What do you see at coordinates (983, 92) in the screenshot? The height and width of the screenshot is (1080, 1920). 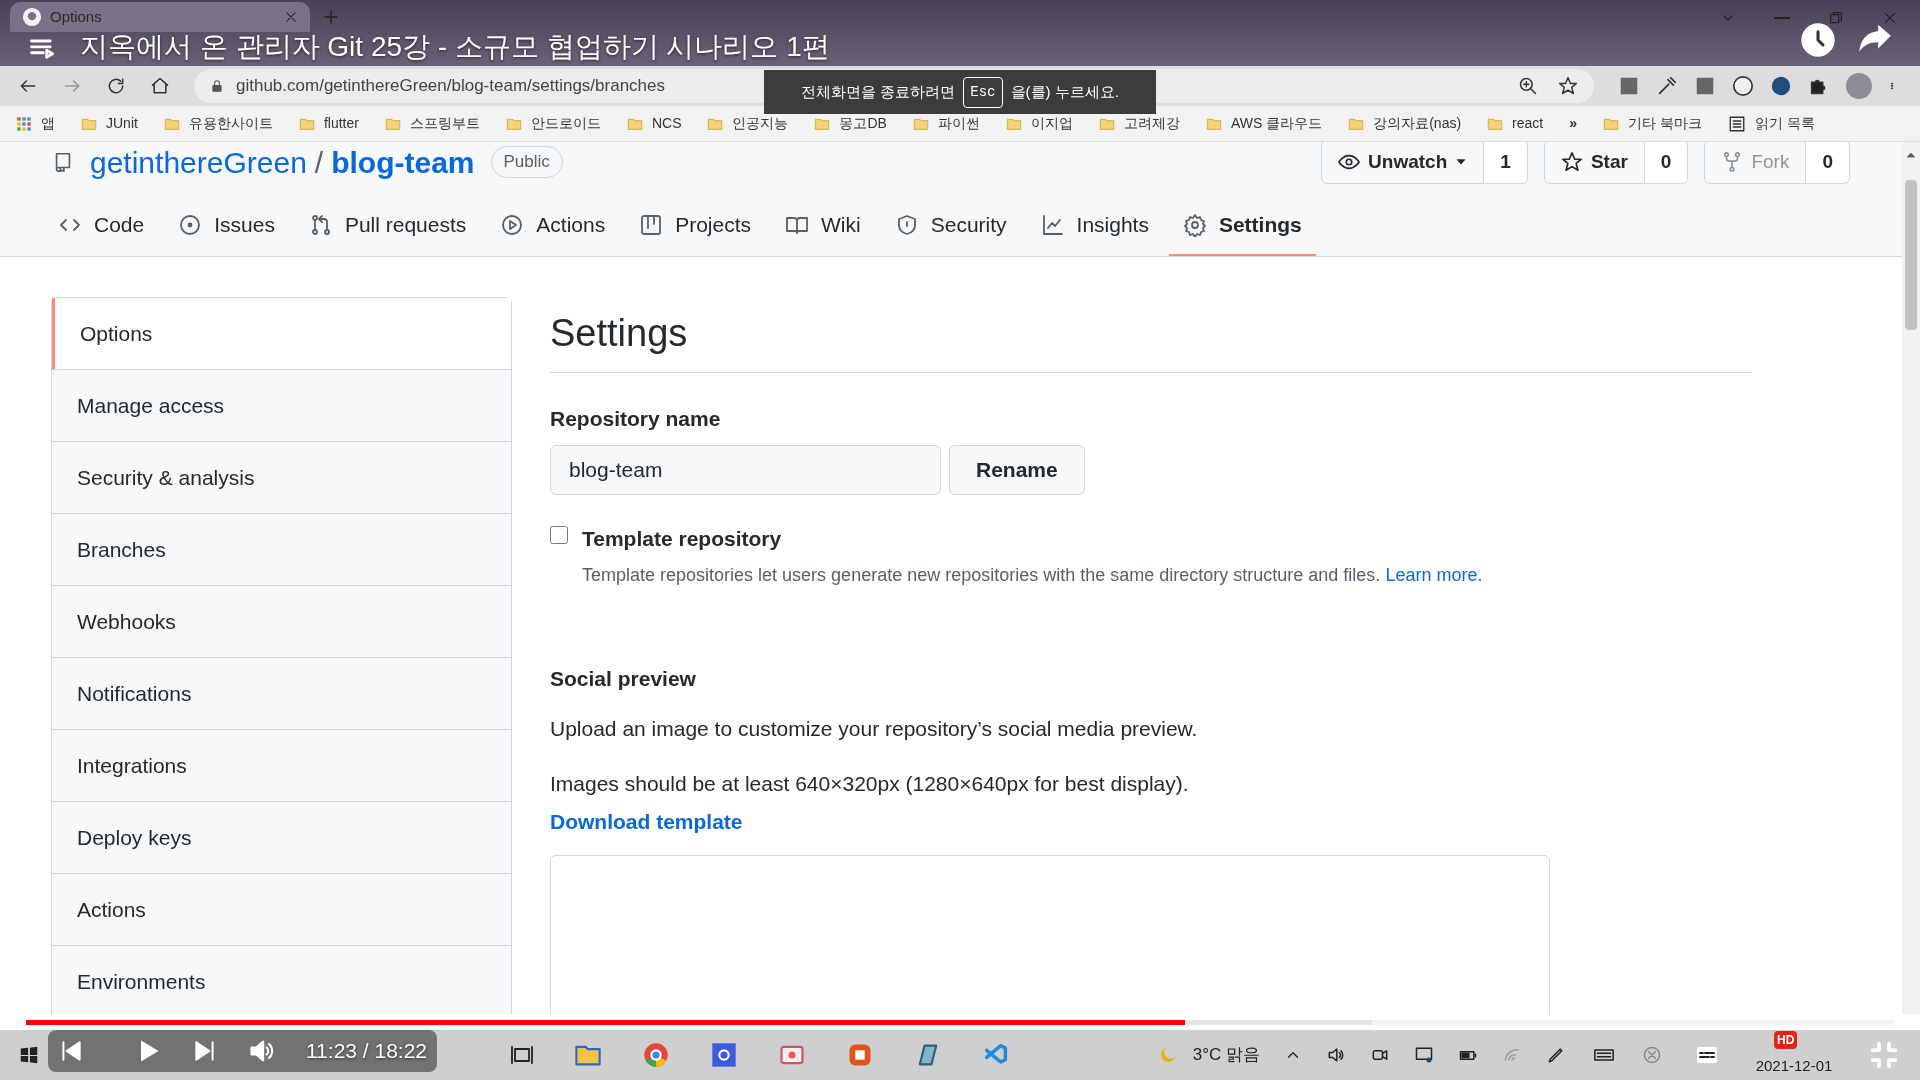 I see `esc-key: Esc` at bounding box center [983, 92].